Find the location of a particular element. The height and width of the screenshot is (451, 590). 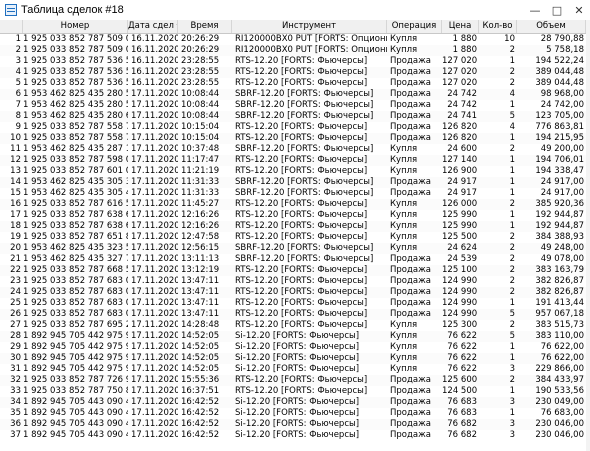

cell-quantity: 1 is located at coordinates (512, 226).